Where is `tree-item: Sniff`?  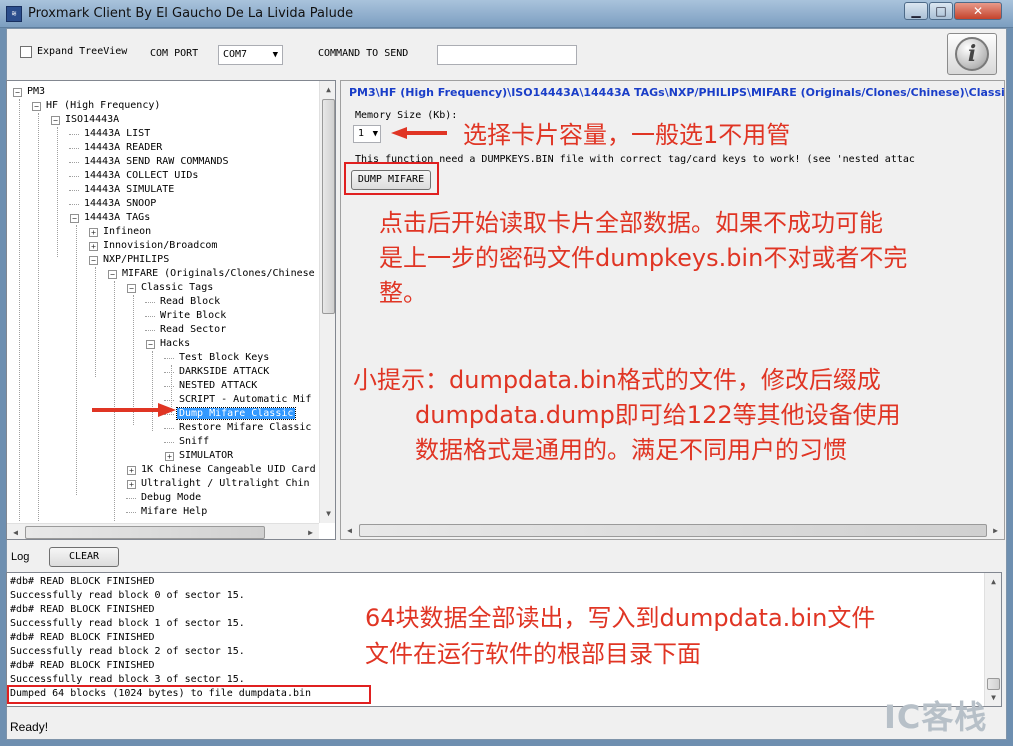 tree-item: Sniff is located at coordinates (194, 442).